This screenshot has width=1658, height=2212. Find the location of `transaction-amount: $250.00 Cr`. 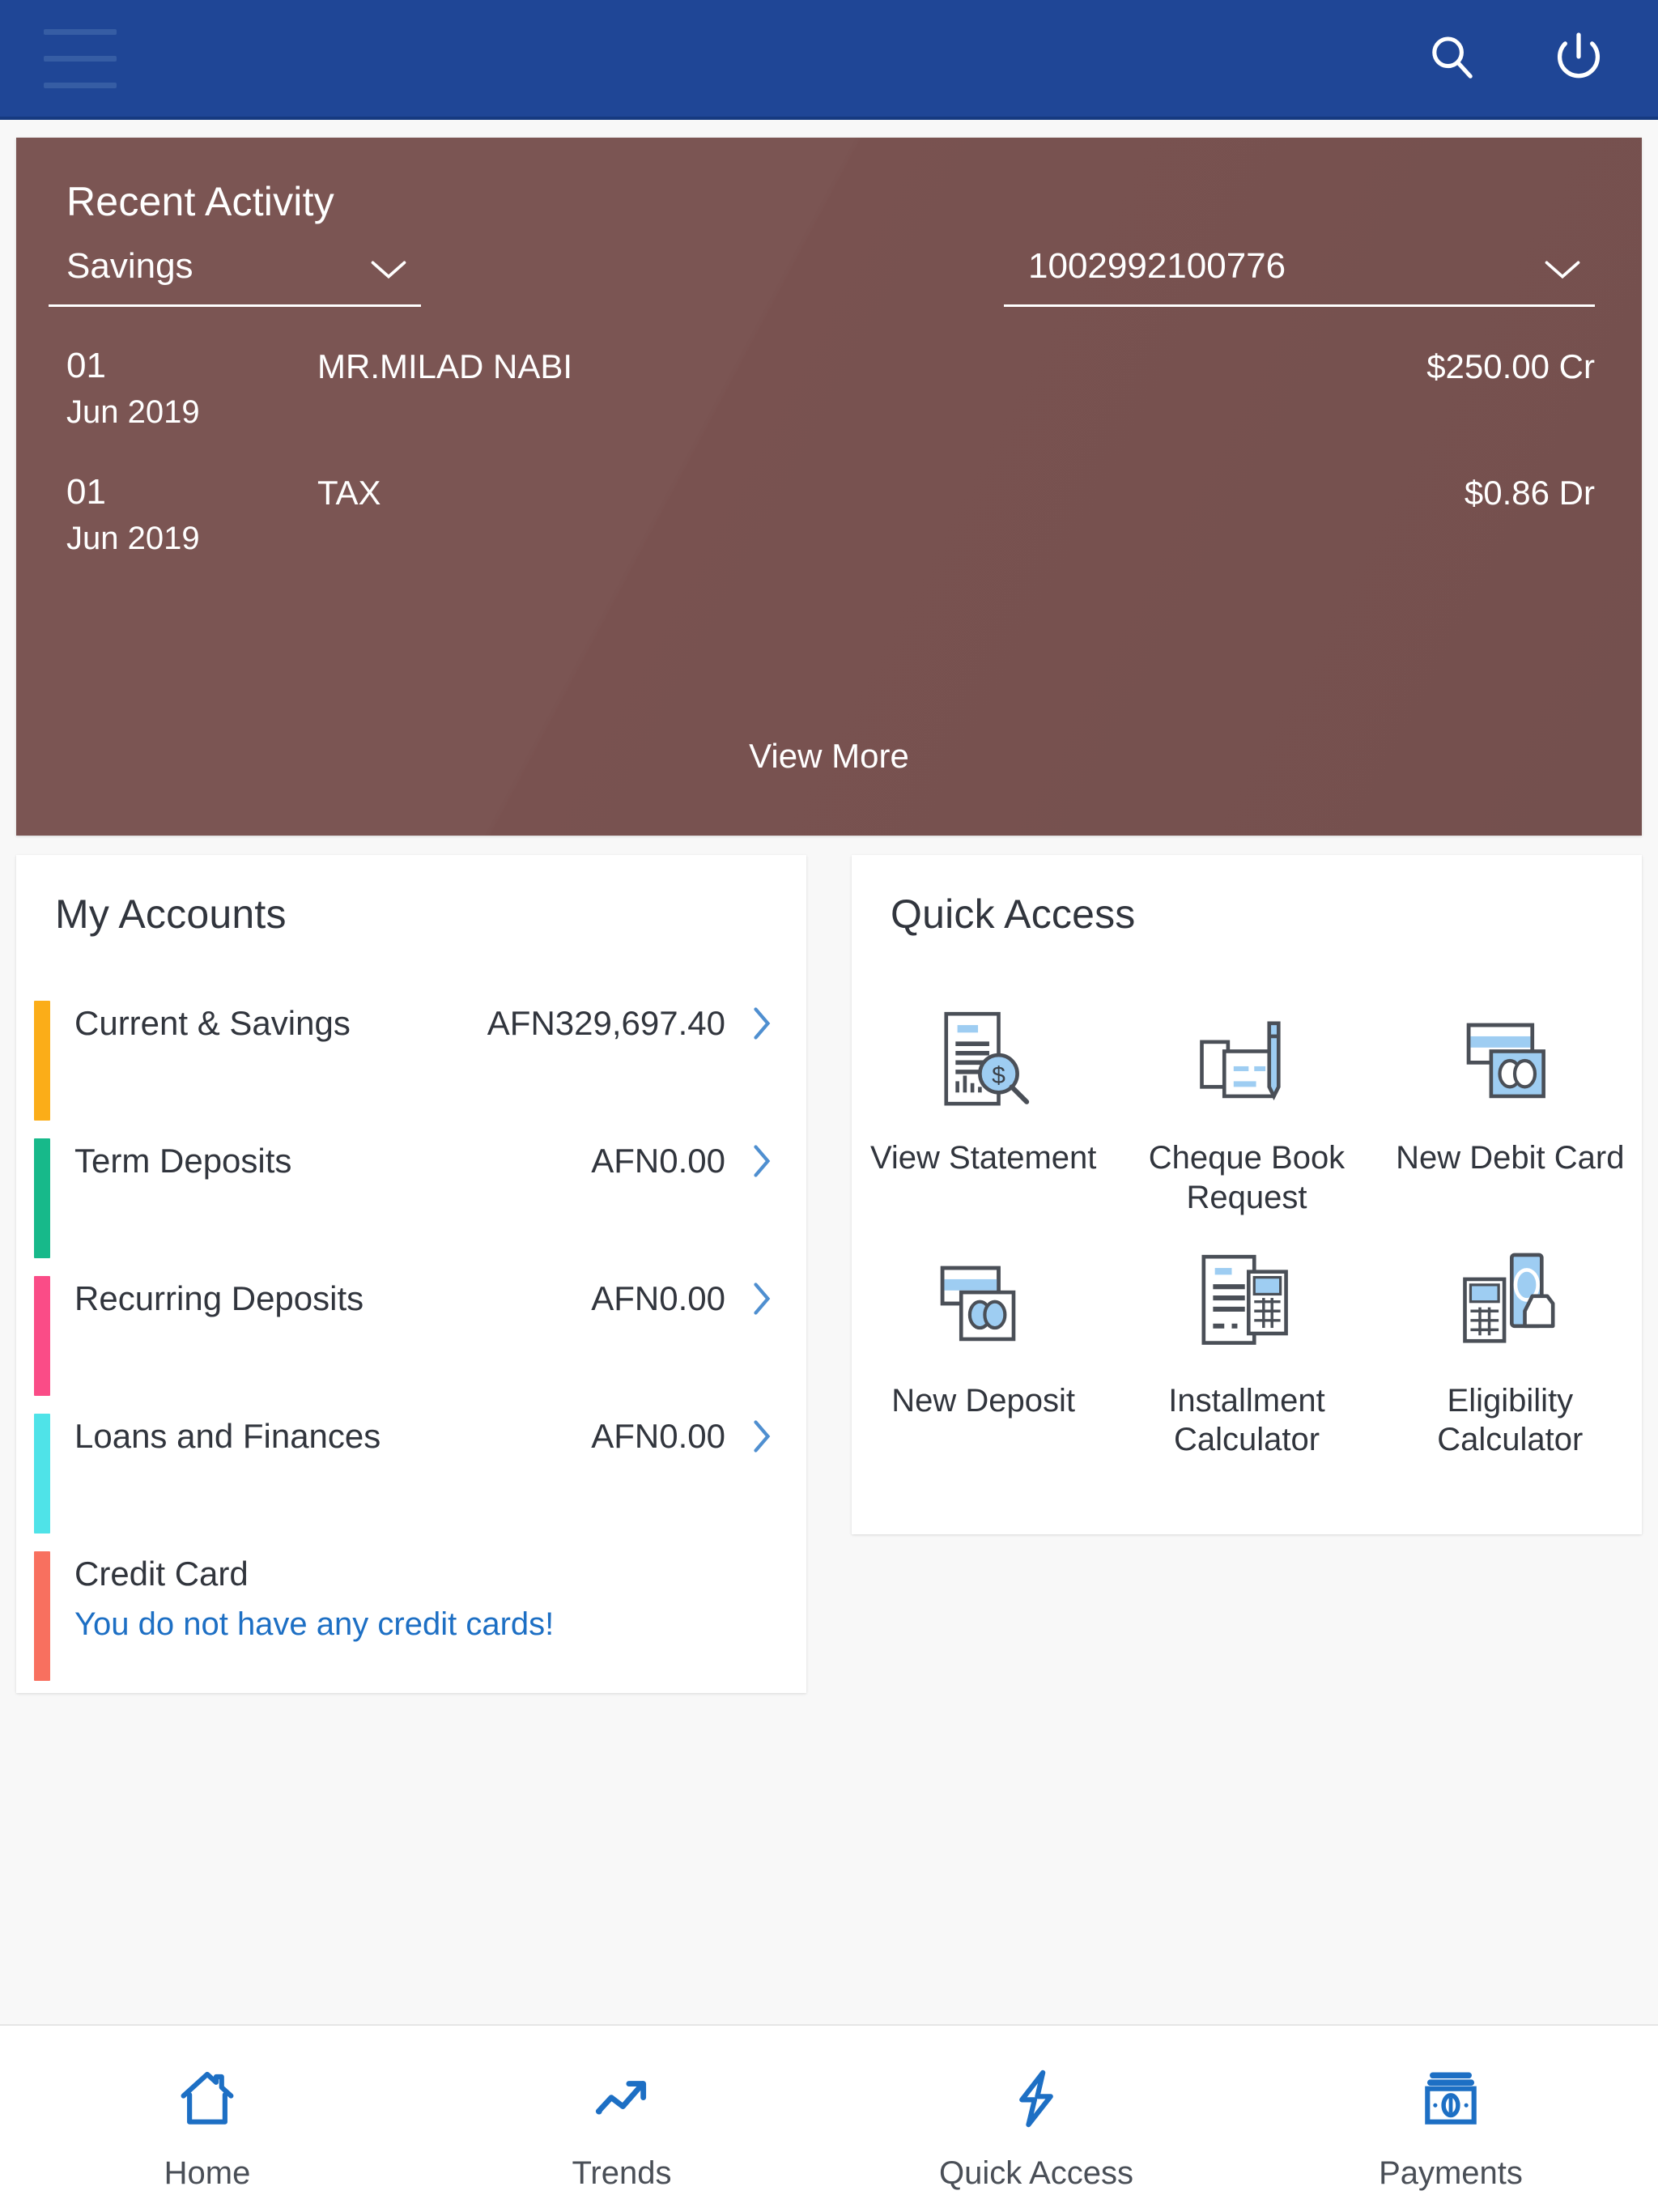

transaction-amount: $250.00 Cr is located at coordinates (1510, 366).